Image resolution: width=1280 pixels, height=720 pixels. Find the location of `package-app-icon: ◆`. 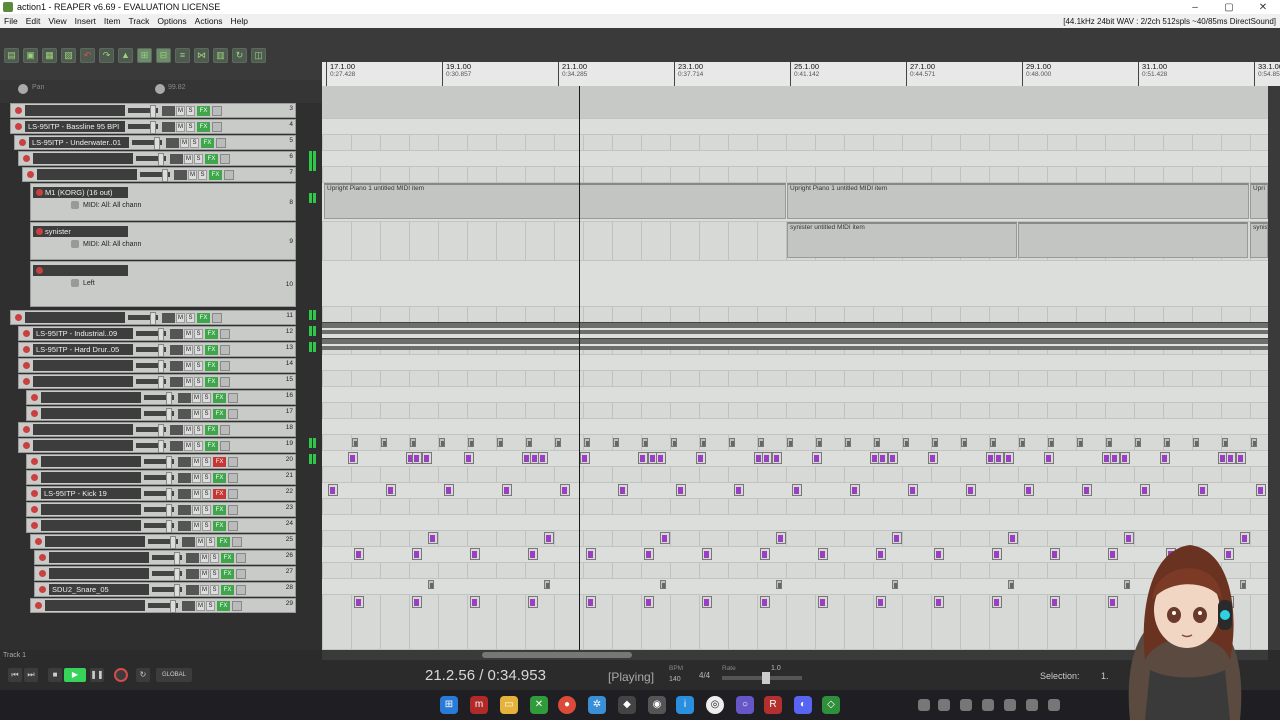

package-app-icon: ◆ is located at coordinates (627, 705).